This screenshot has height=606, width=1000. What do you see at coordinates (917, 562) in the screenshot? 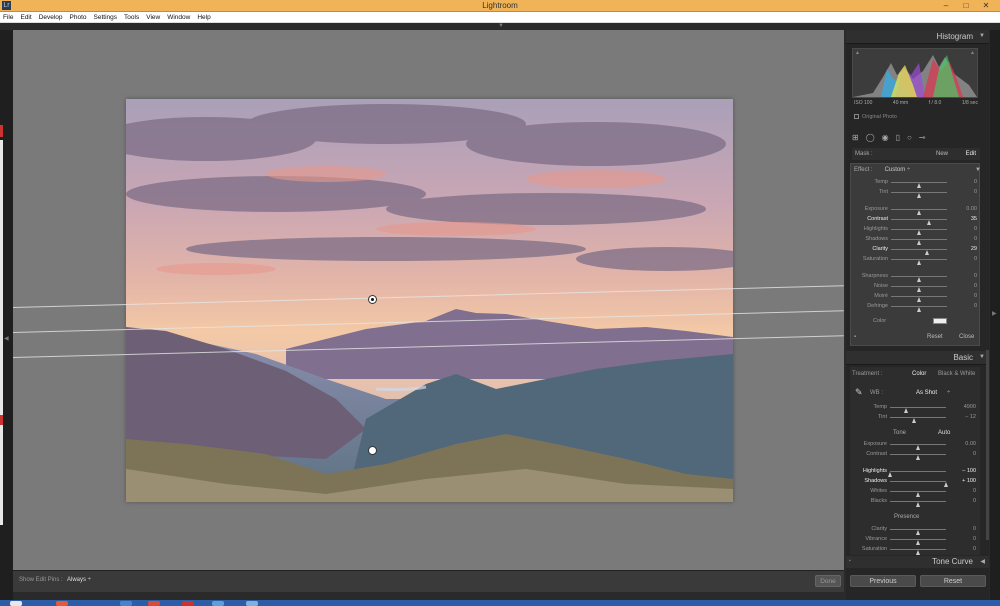
I see `tone-curve-header: ▪ Tone Curve ◀` at bounding box center [917, 562].